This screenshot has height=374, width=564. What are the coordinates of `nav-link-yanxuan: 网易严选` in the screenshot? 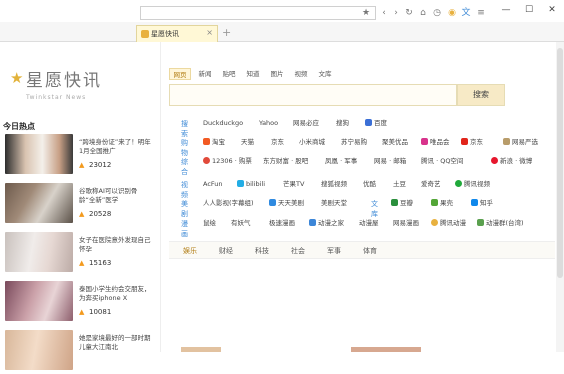 It's located at (520, 142).